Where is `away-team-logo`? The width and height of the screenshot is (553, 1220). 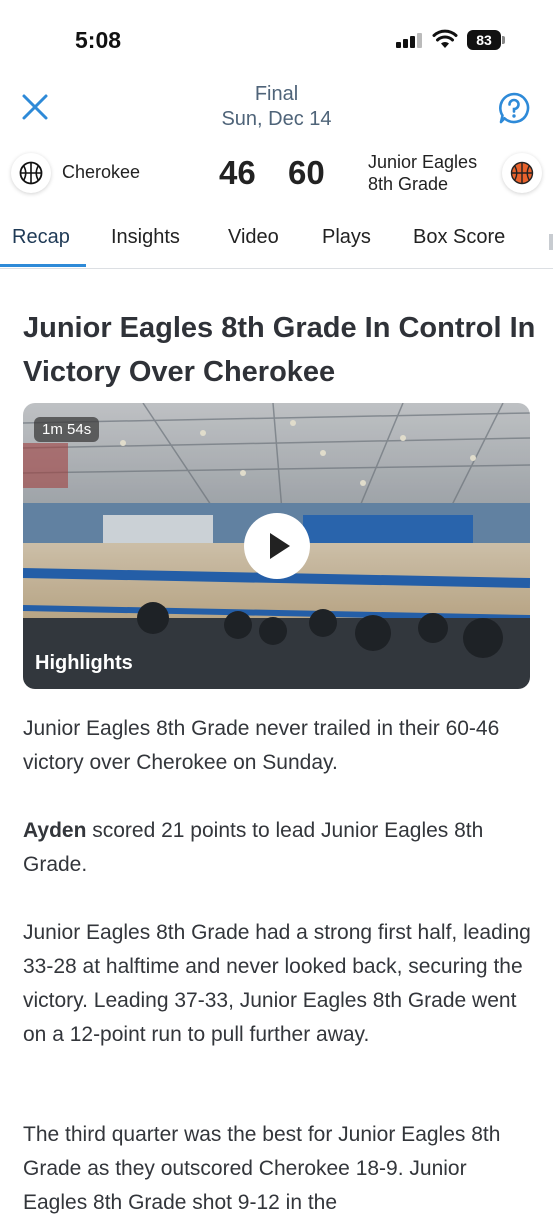 away-team-logo is located at coordinates (522, 173).